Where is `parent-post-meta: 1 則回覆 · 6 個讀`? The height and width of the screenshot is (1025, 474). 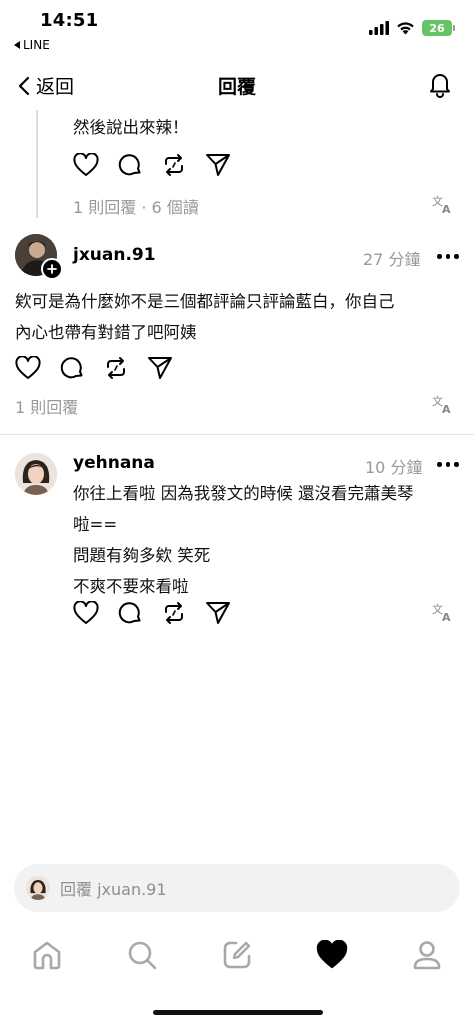 parent-post-meta: 1 則回覆 · 6 個讀 is located at coordinates (136, 206).